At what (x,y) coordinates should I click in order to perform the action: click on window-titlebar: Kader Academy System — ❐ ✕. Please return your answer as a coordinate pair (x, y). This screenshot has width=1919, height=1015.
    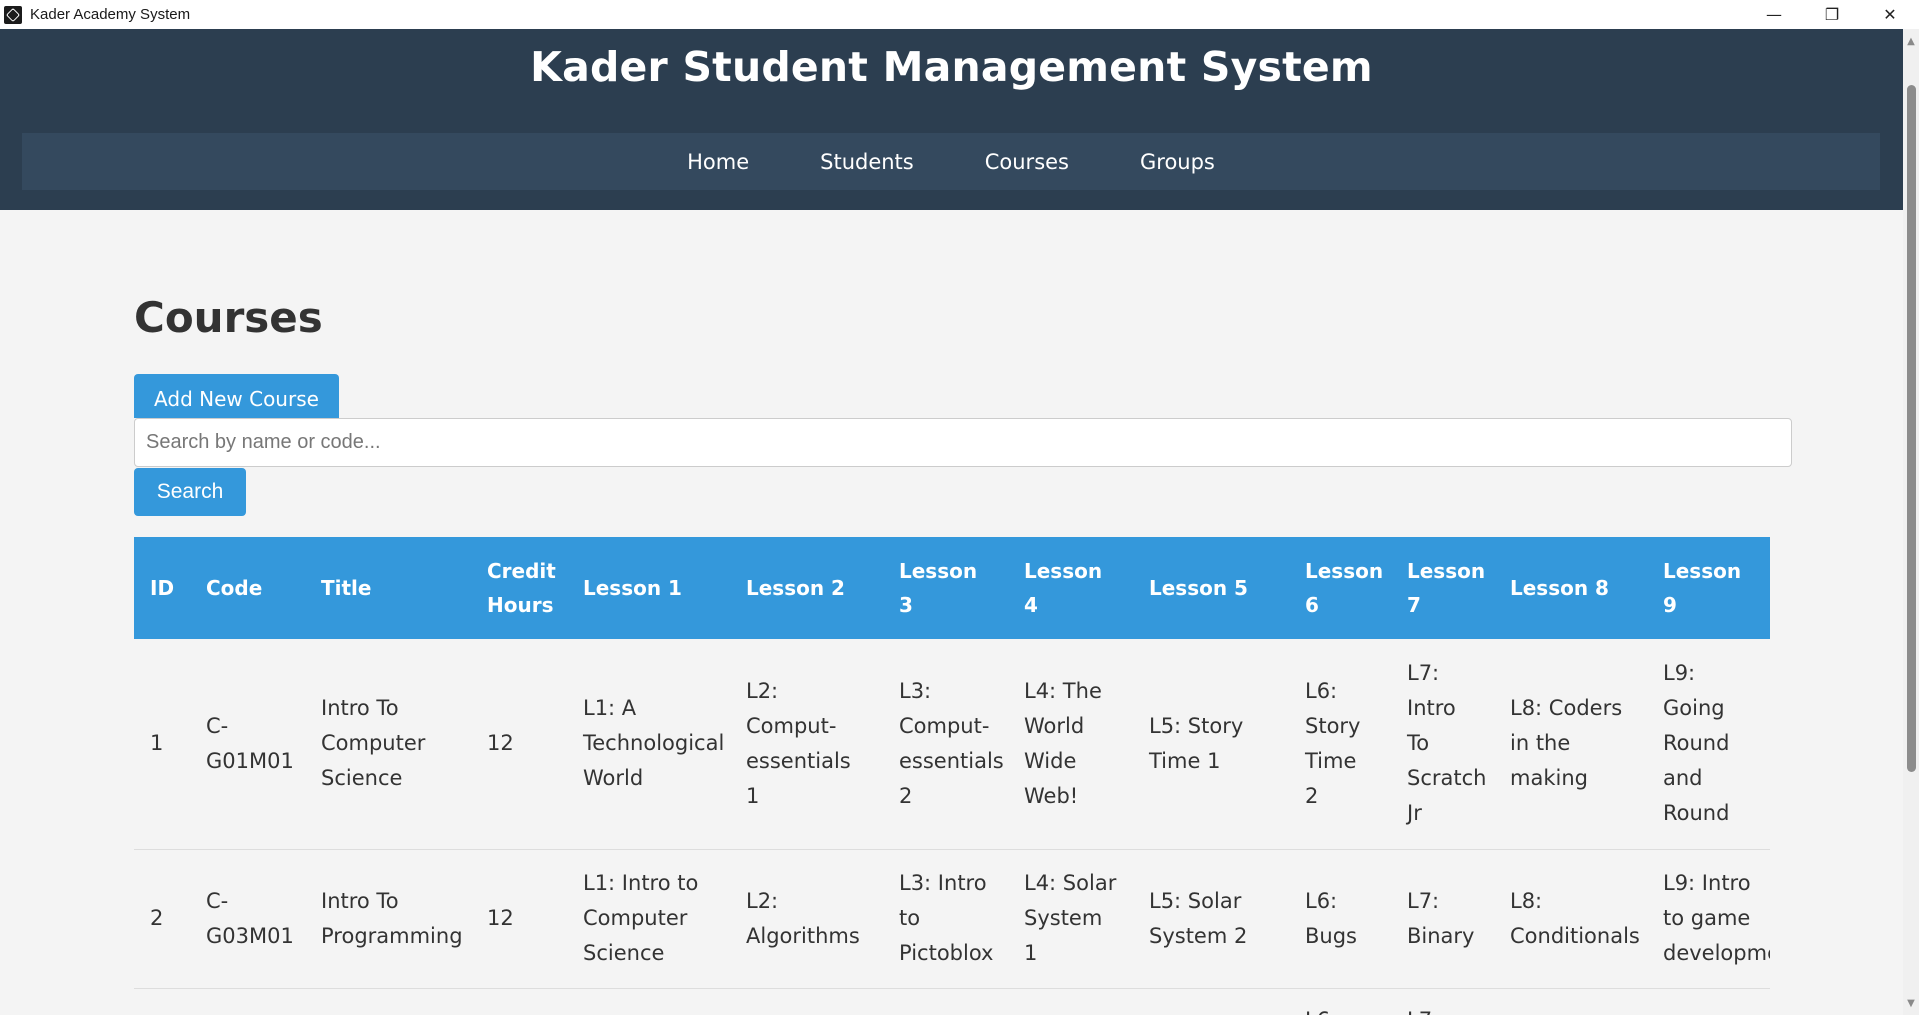
    Looking at the image, I should click on (959, 14).